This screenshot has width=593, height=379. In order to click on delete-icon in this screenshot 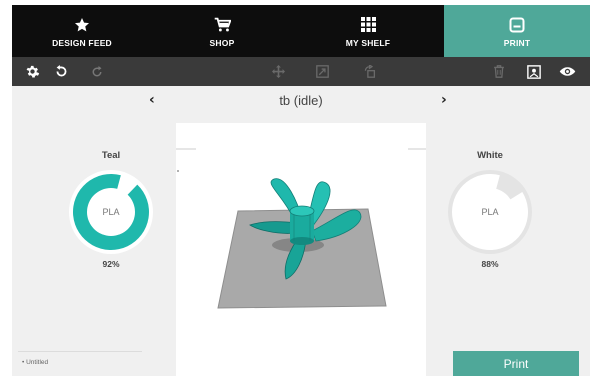, I will do `click(498, 71)`.